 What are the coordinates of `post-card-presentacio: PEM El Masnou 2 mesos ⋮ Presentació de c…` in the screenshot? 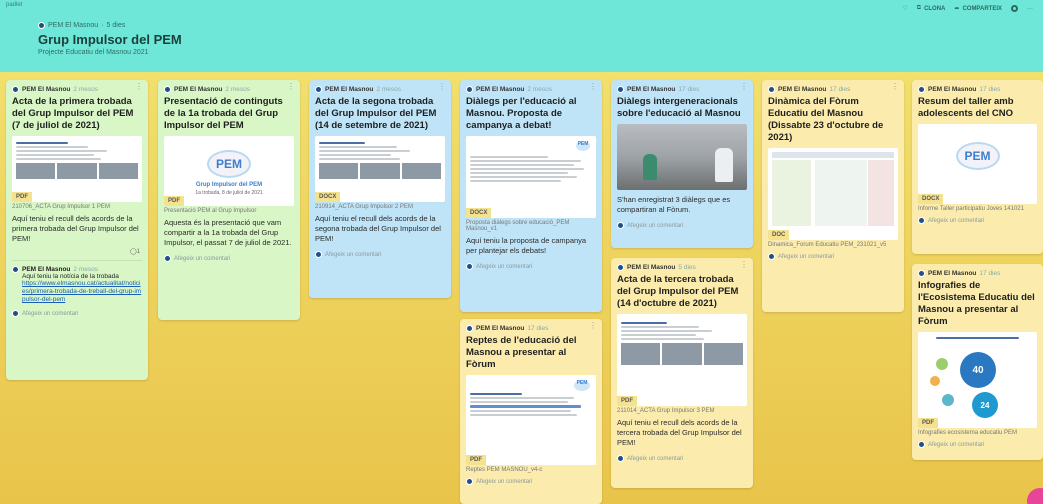 It's located at (229, 200).